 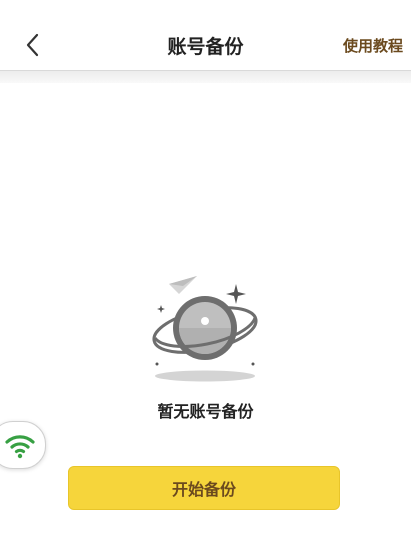 I want to click on back-button, so click(x=33, y=45).